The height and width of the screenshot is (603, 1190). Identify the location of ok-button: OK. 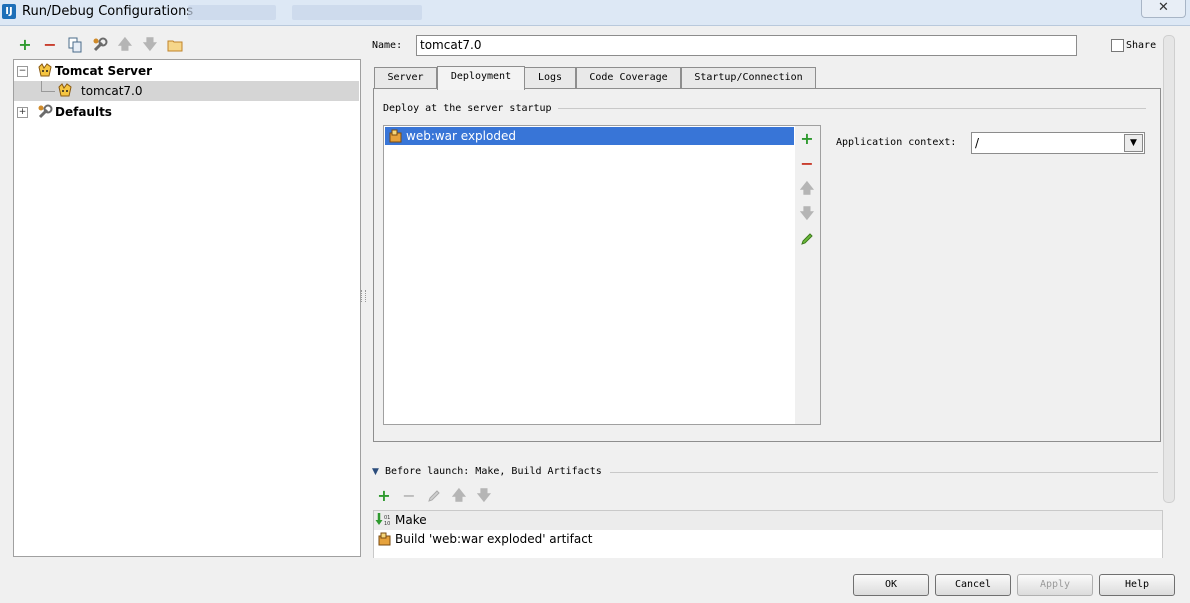
(891, 585).